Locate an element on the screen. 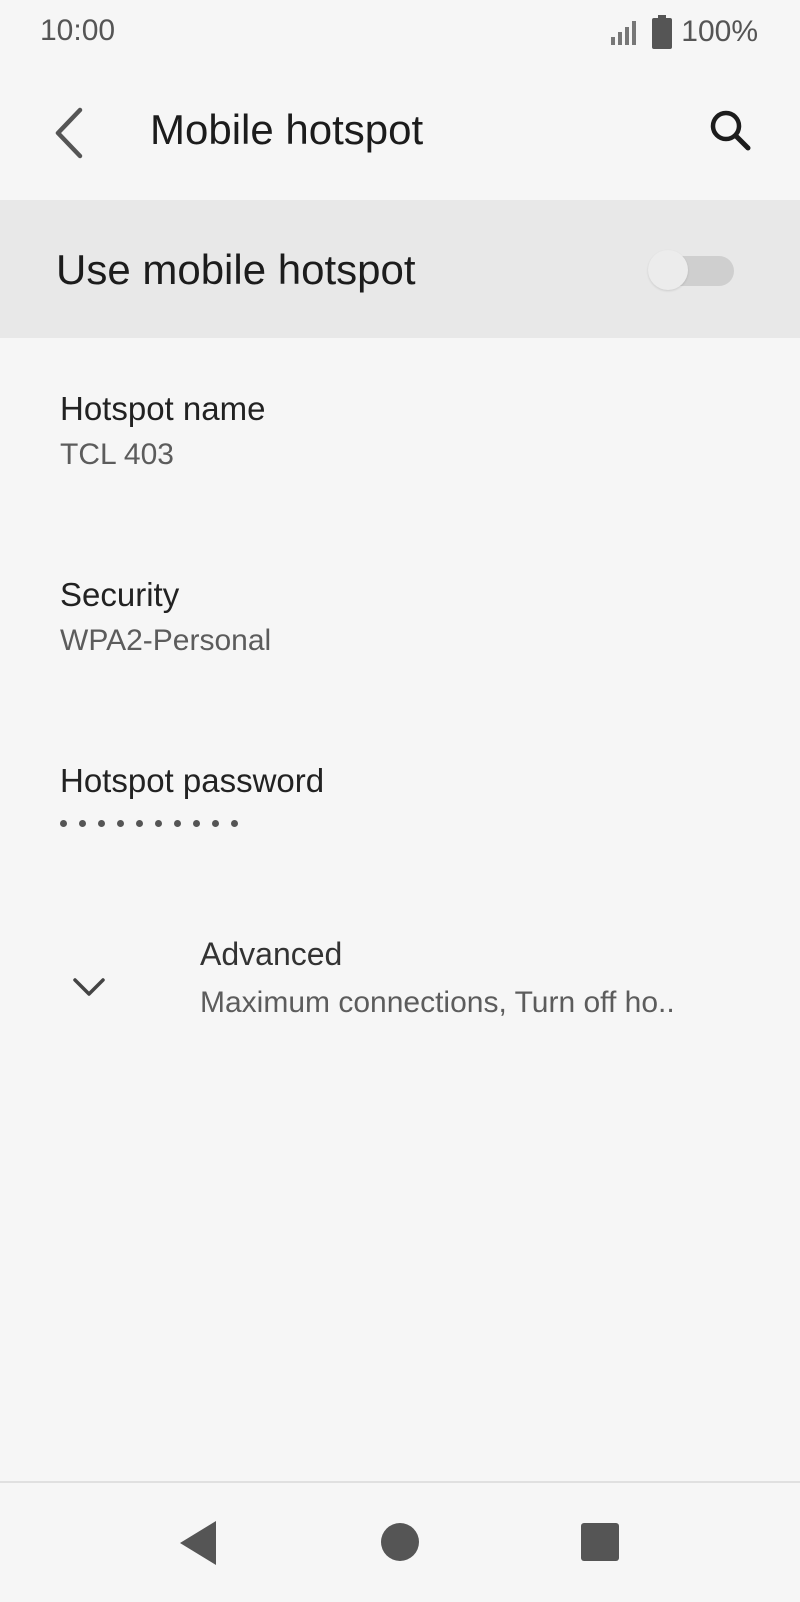 The width and height of the screenshot is (800, 1602). search-button is located at coordinates (732, 132).